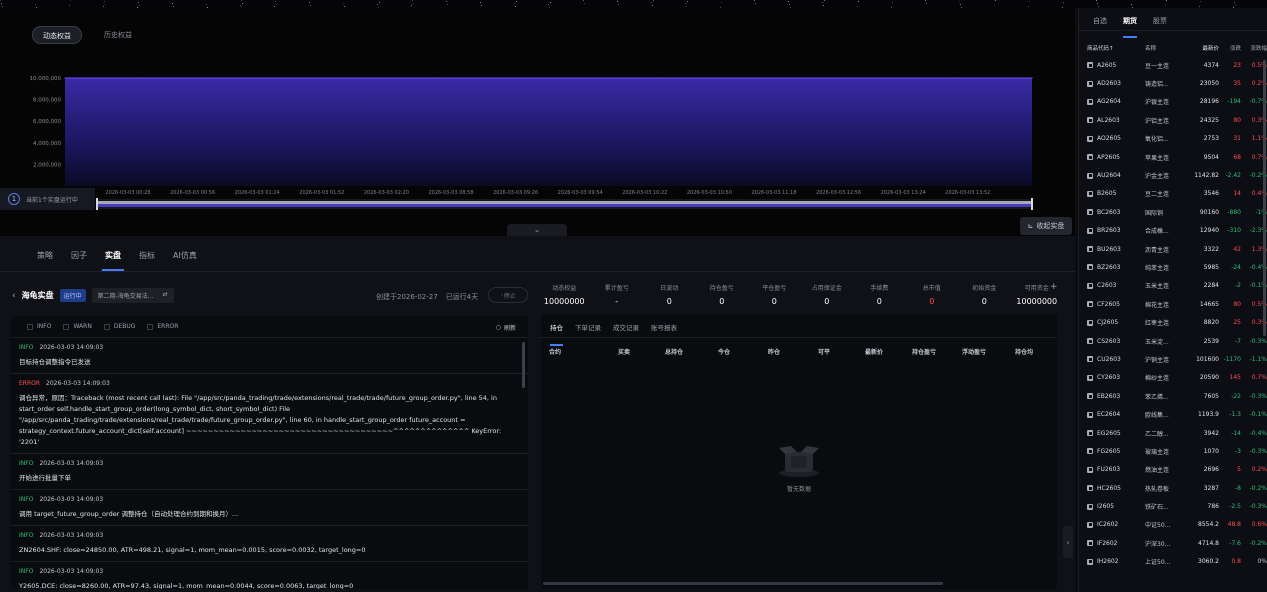 The width and height of the screenshot is (1267, 592). What do you see at coordinates (626, 329) in the screenshot?
I see `tab-trades: 成交记录` at bounding box center [626, 329].